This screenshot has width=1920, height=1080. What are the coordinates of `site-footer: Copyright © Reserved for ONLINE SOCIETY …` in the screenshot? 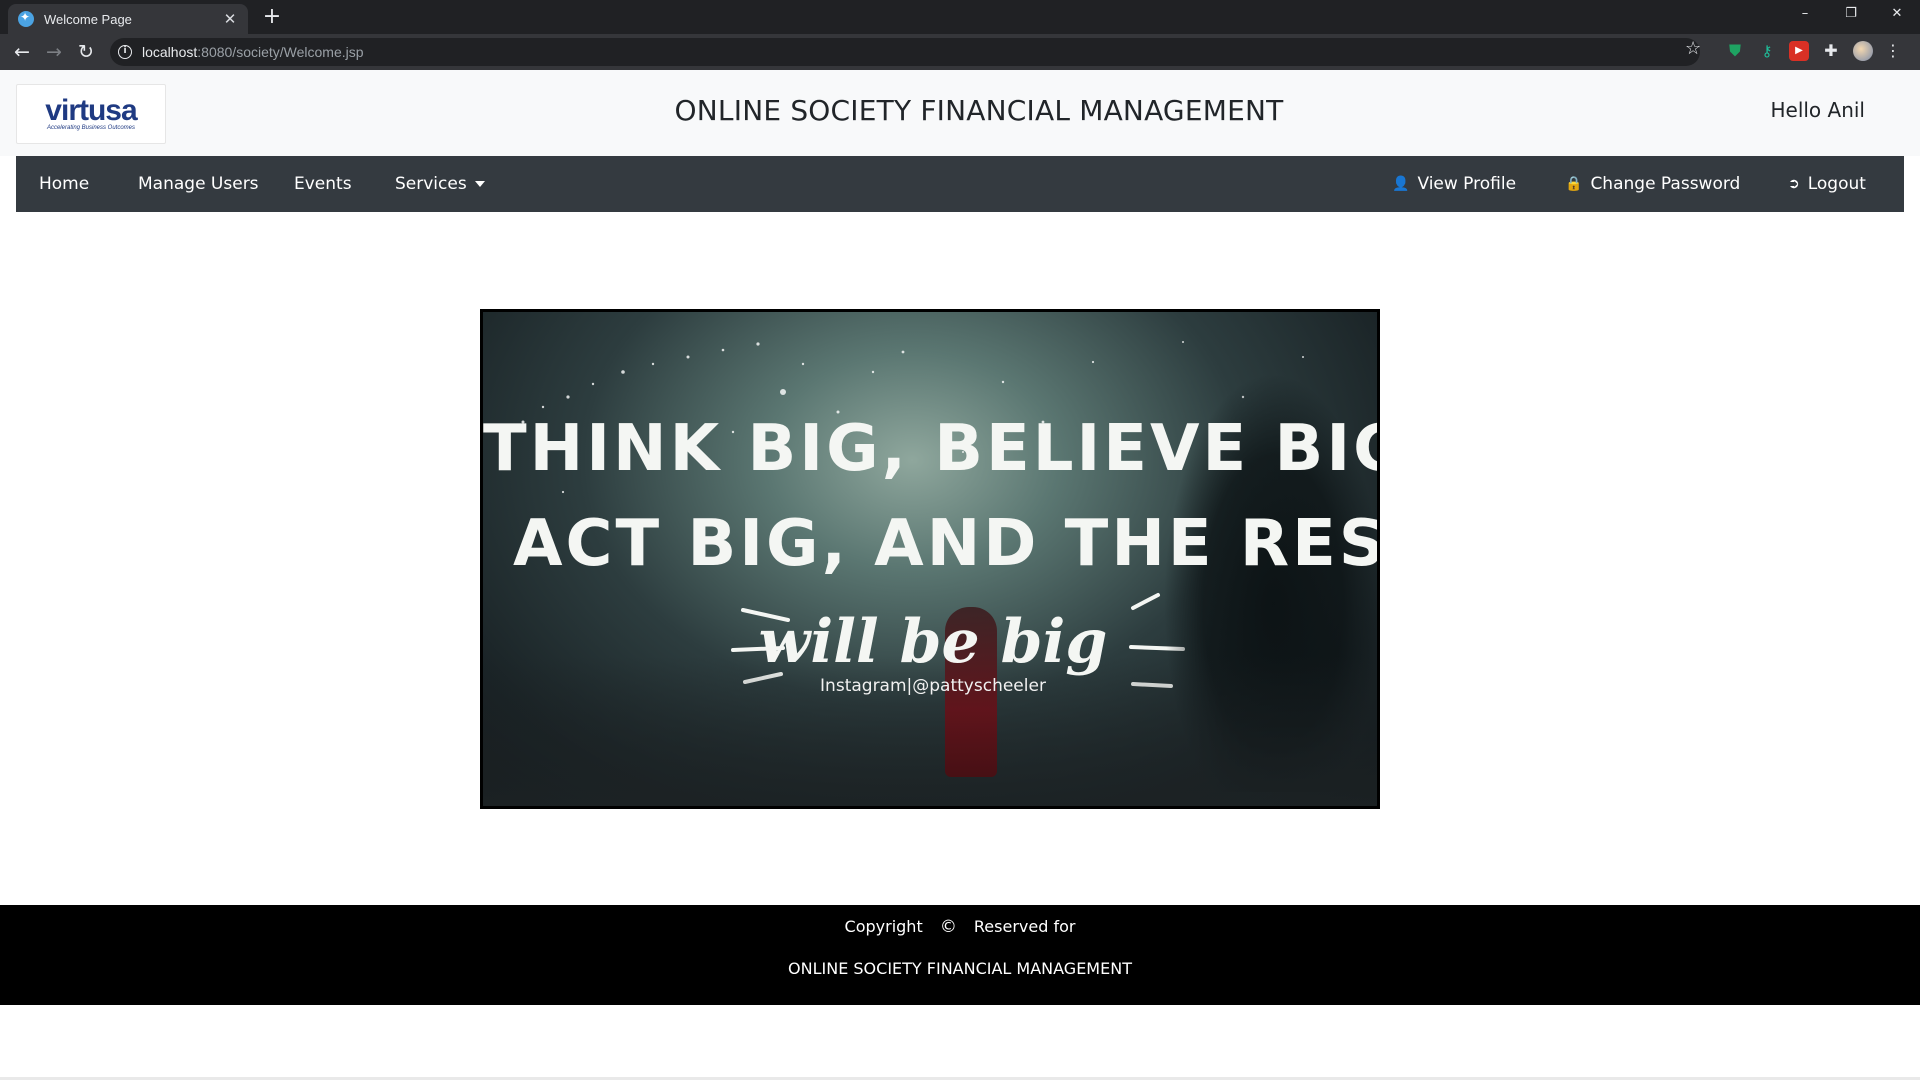 It's located at (960, 955).